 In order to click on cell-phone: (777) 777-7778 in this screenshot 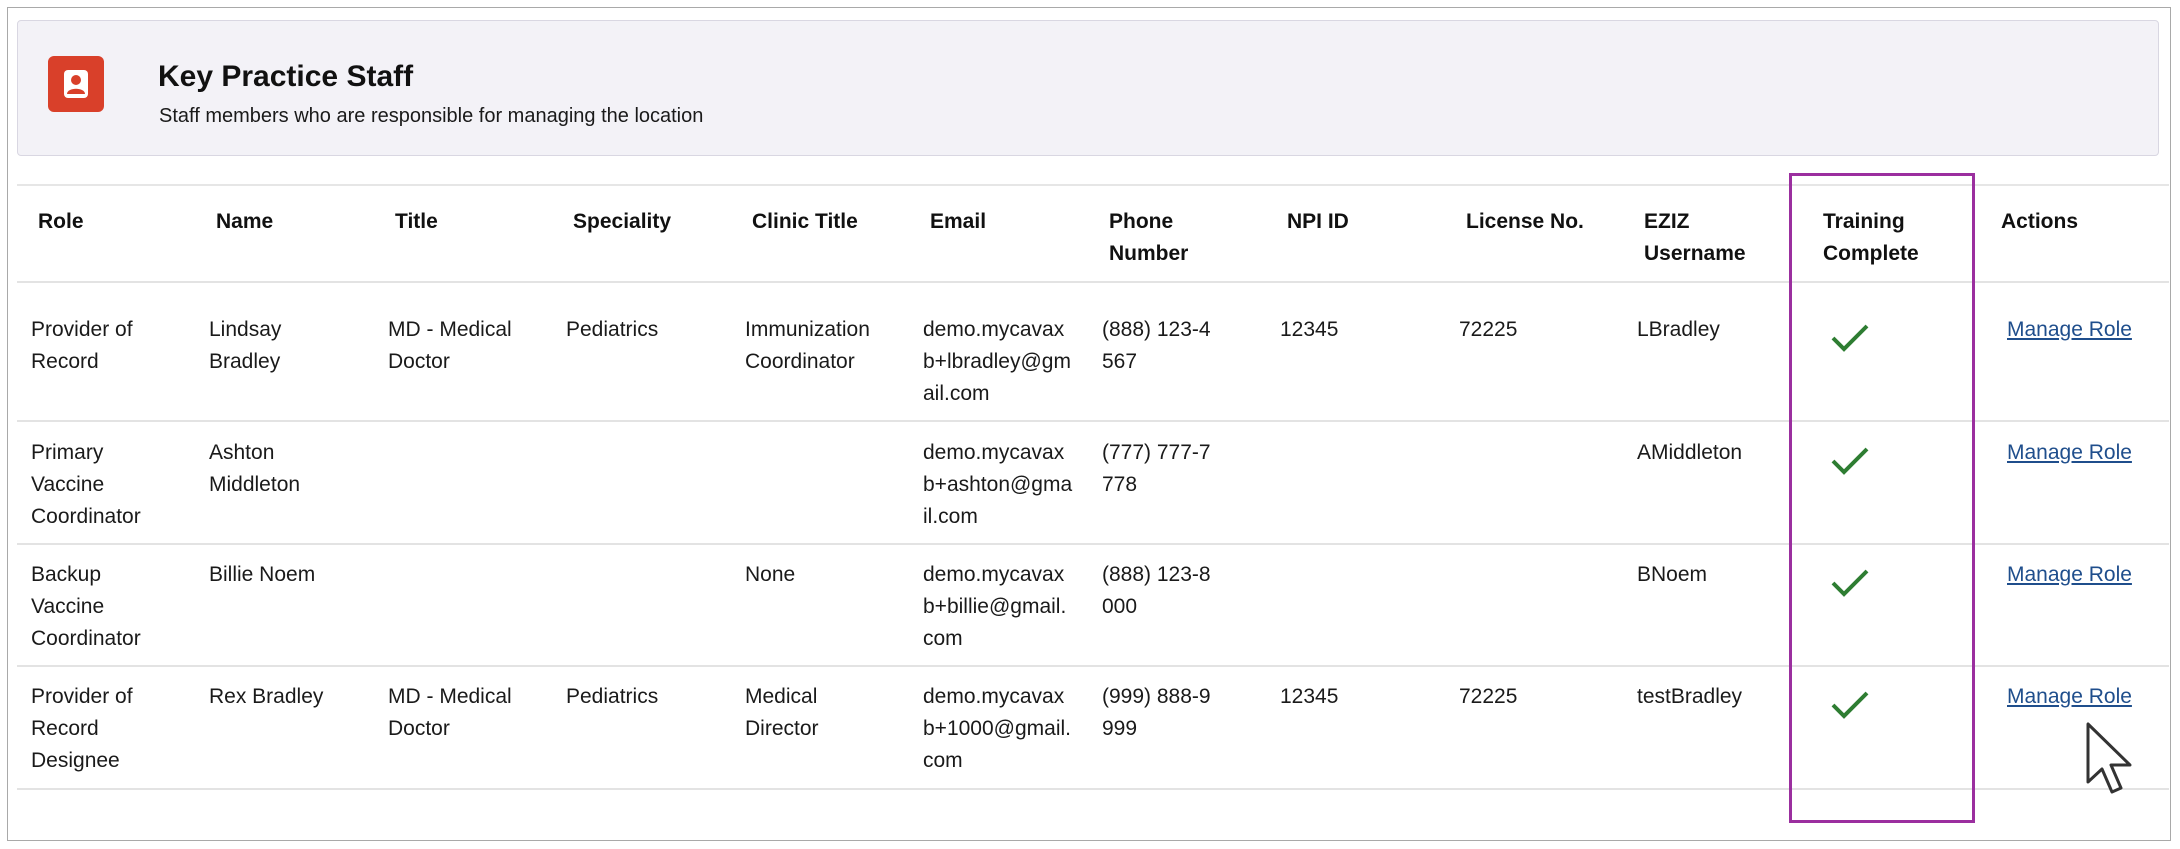, I will do `click(1156, 468)`.